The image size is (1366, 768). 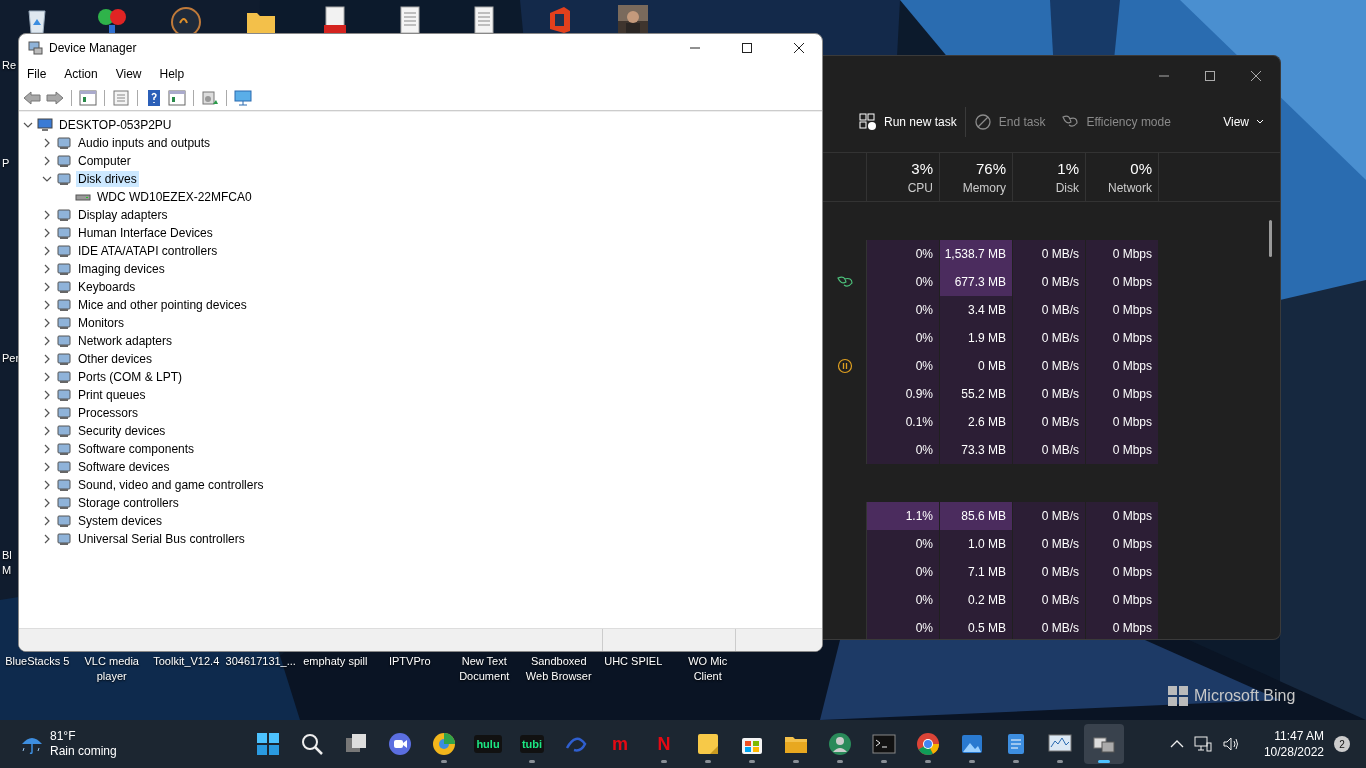 What do you see at coordinates (1202, 744) in the screenshot?
I see `network-icon` at bounding box center [1202, 744].